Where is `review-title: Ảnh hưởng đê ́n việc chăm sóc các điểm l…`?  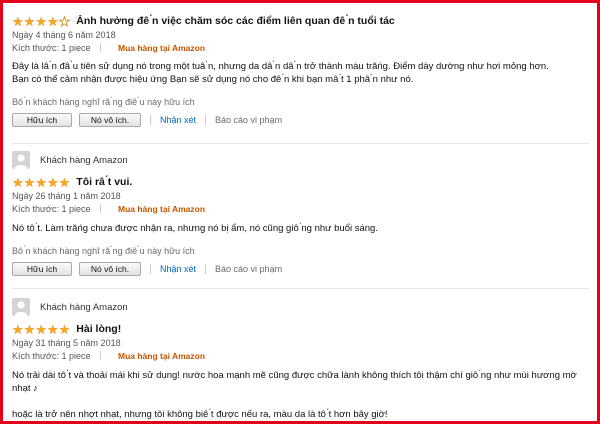 review-title: Ảnh hưởng đê ́n việc chăm sóc các điểm l… is located at coordinates (235, 21).